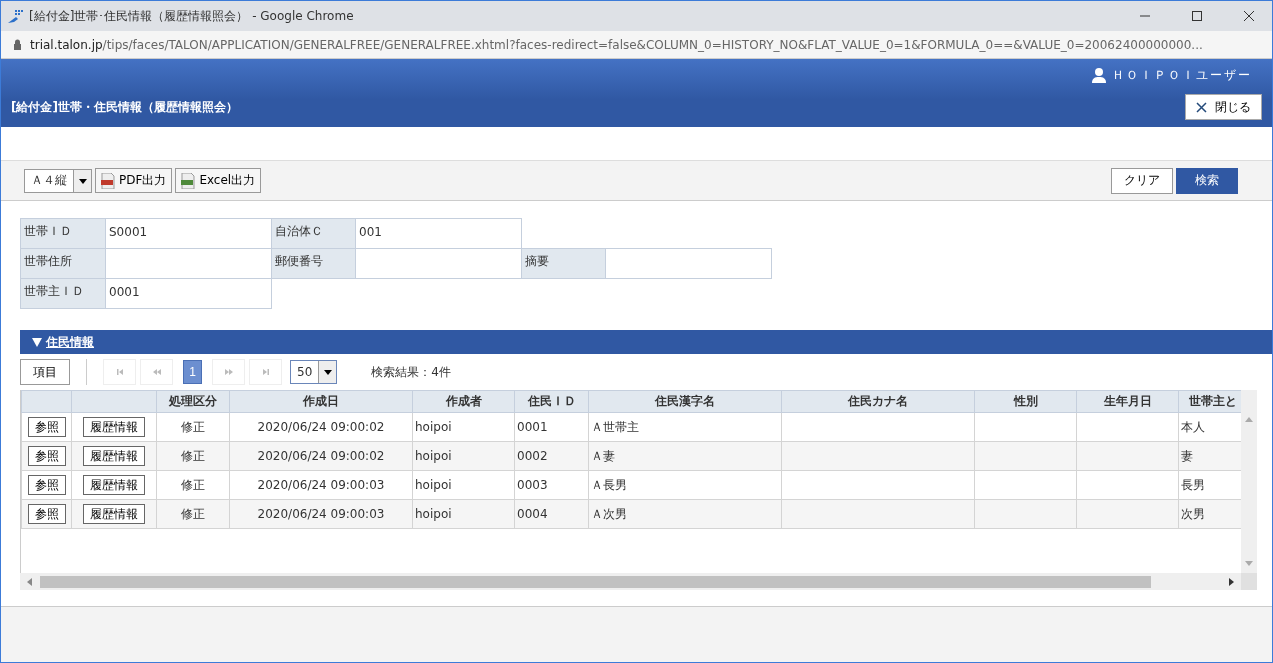  Describe the element at coordinates (192, 16) in the screenshot. I see `window-title: [給付金]世帯･住民情報（履歴情報照会） - Google Chrome` at that location.